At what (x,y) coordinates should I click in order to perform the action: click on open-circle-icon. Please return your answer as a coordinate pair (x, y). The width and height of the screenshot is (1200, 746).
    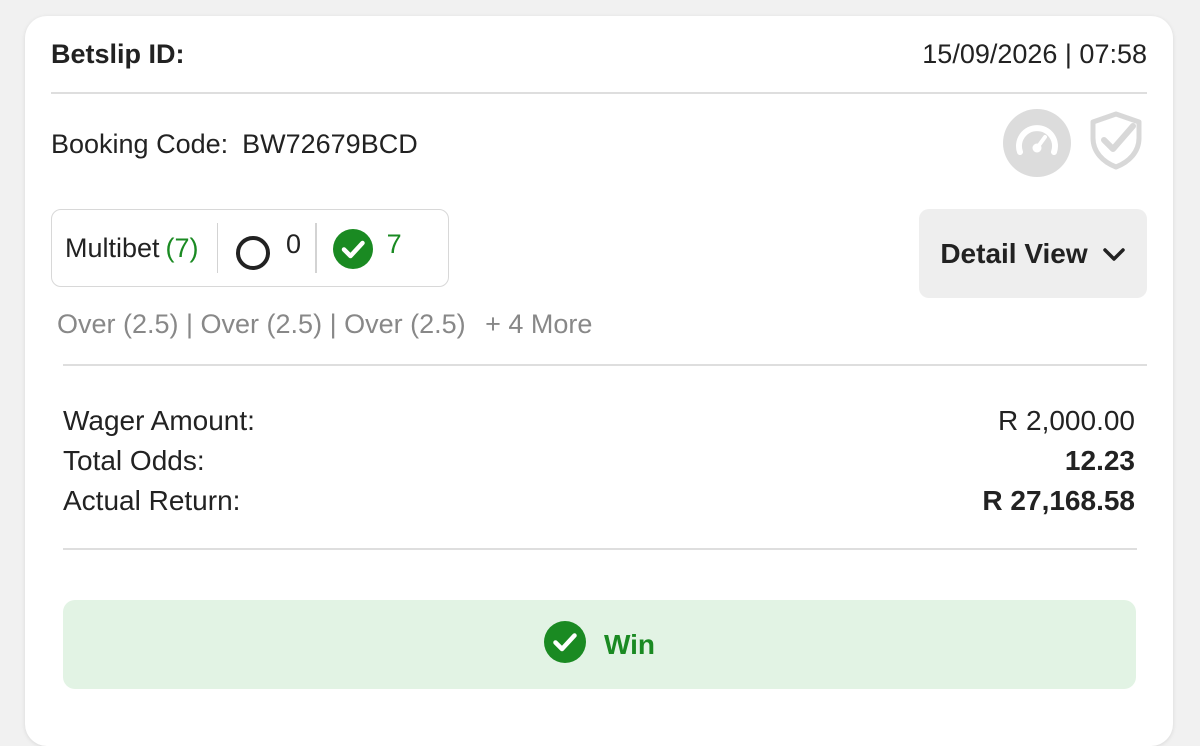
    Looking at the image, I should click on (253, 253).